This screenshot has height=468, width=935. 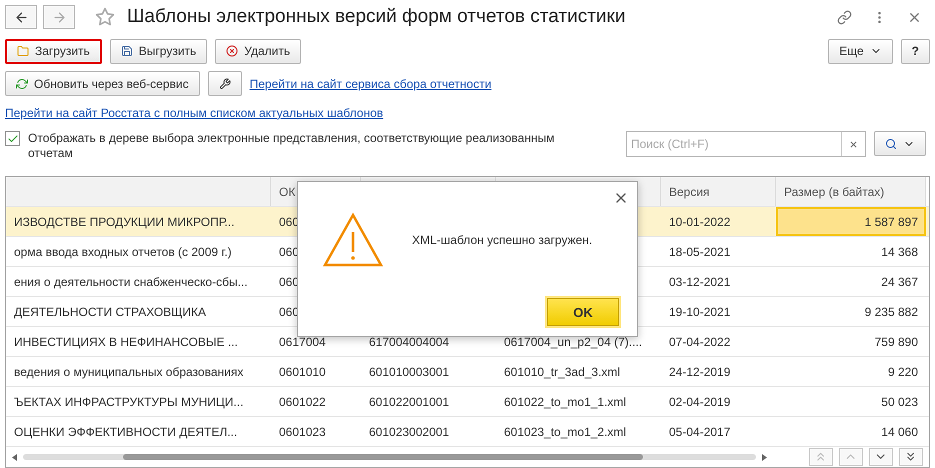 I want to click on window-title: Шаблоны электронных версий форм отчетов статистики, so click(x=376, y=17).